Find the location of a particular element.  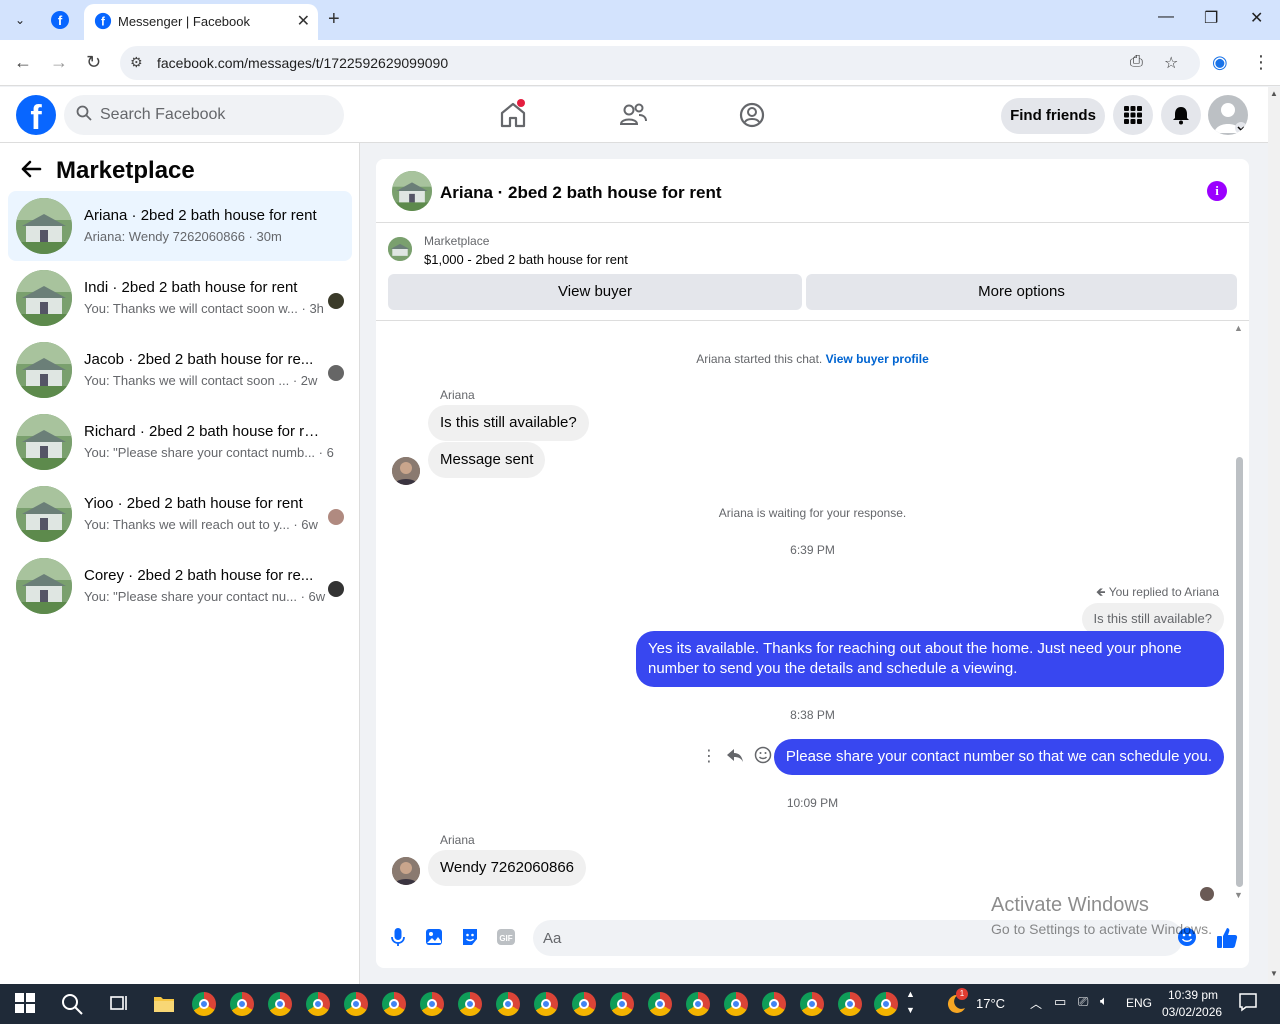

taskbar-overflow-icon: ▲ ▼ is located at coordinates (910, 1002).